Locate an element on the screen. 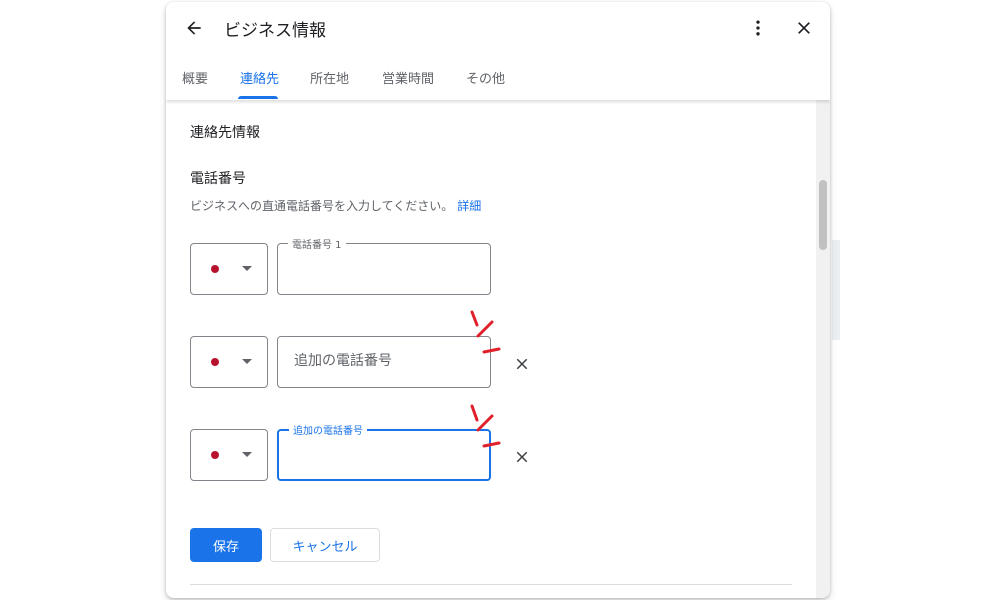 This screenshot has width=1000, height=600. back-arrow-icon is located at coordinates (194, 28).